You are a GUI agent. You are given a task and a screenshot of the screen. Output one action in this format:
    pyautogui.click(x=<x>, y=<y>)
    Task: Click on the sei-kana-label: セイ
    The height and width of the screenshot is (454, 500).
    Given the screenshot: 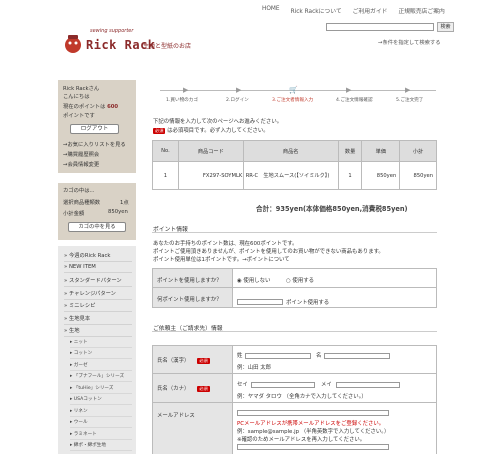 What is the action you would take?
    pyautogui.click(x=242, y=385)
    